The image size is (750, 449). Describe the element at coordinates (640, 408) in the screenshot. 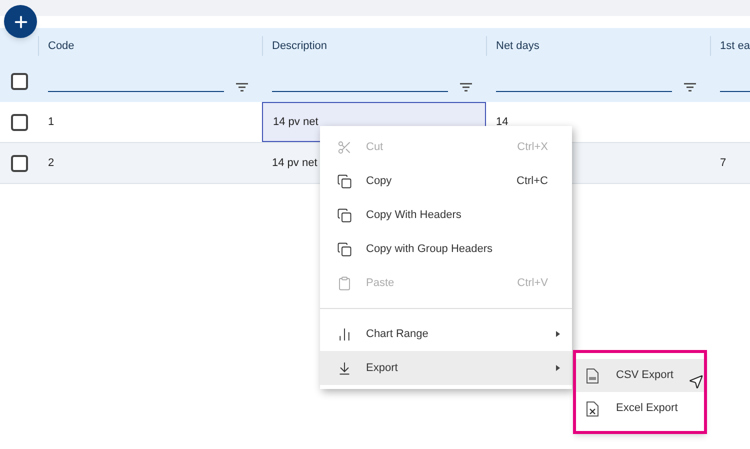

I see `menu-item: Excel Export` at that location.